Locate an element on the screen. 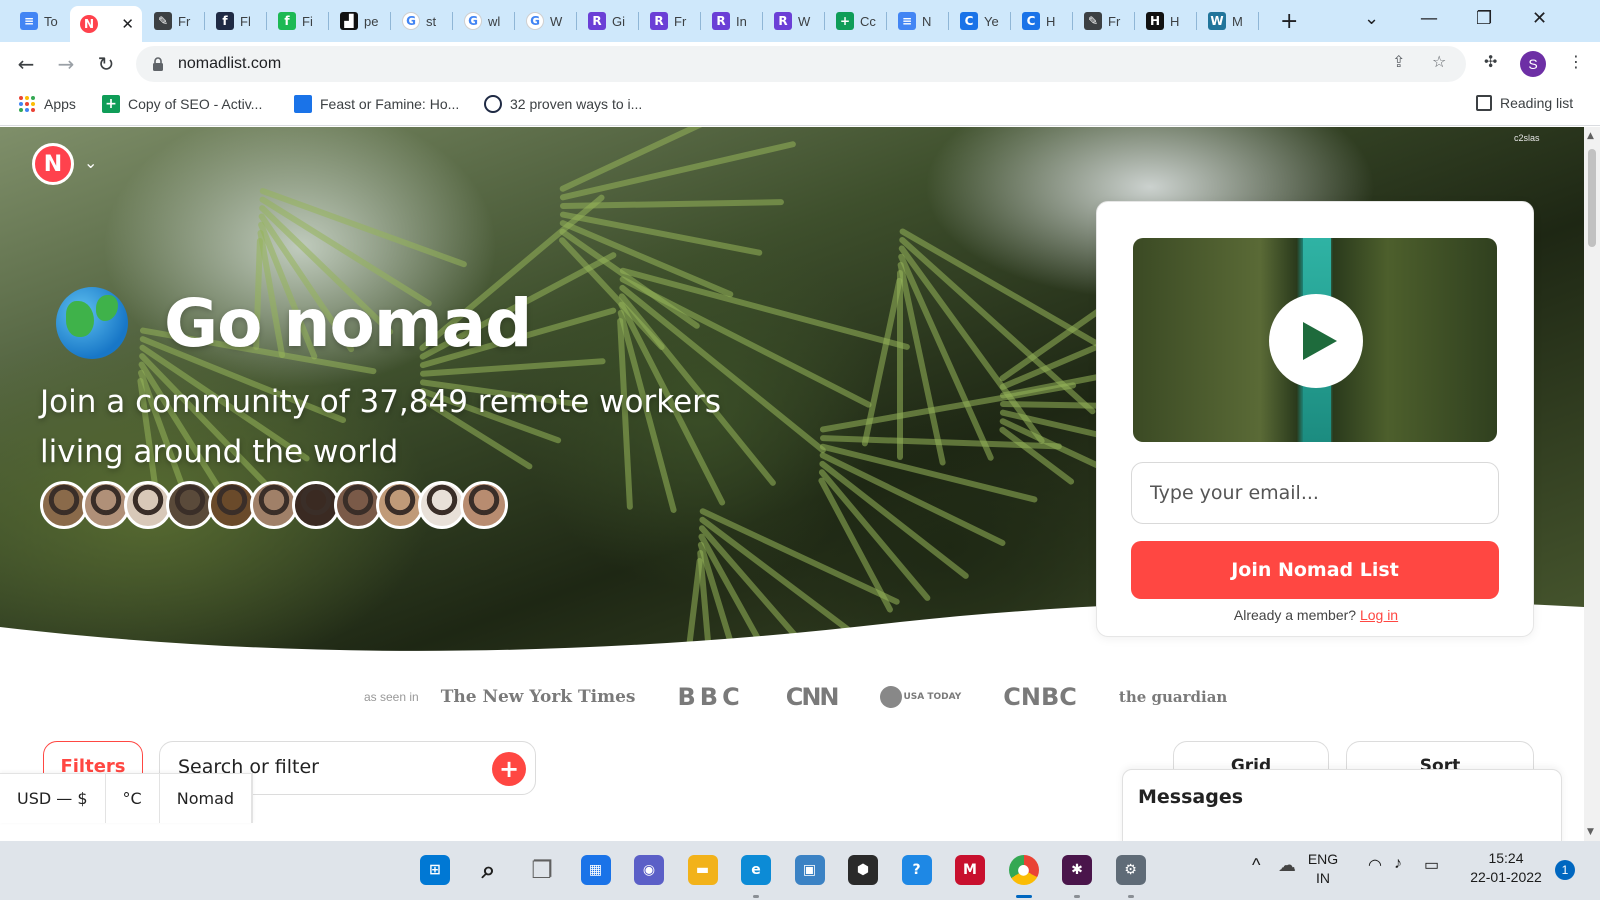 The height and width of the screenshot is (900, 1600). clock-date: 22-01-2022 is located at coordinates (1506, 877).